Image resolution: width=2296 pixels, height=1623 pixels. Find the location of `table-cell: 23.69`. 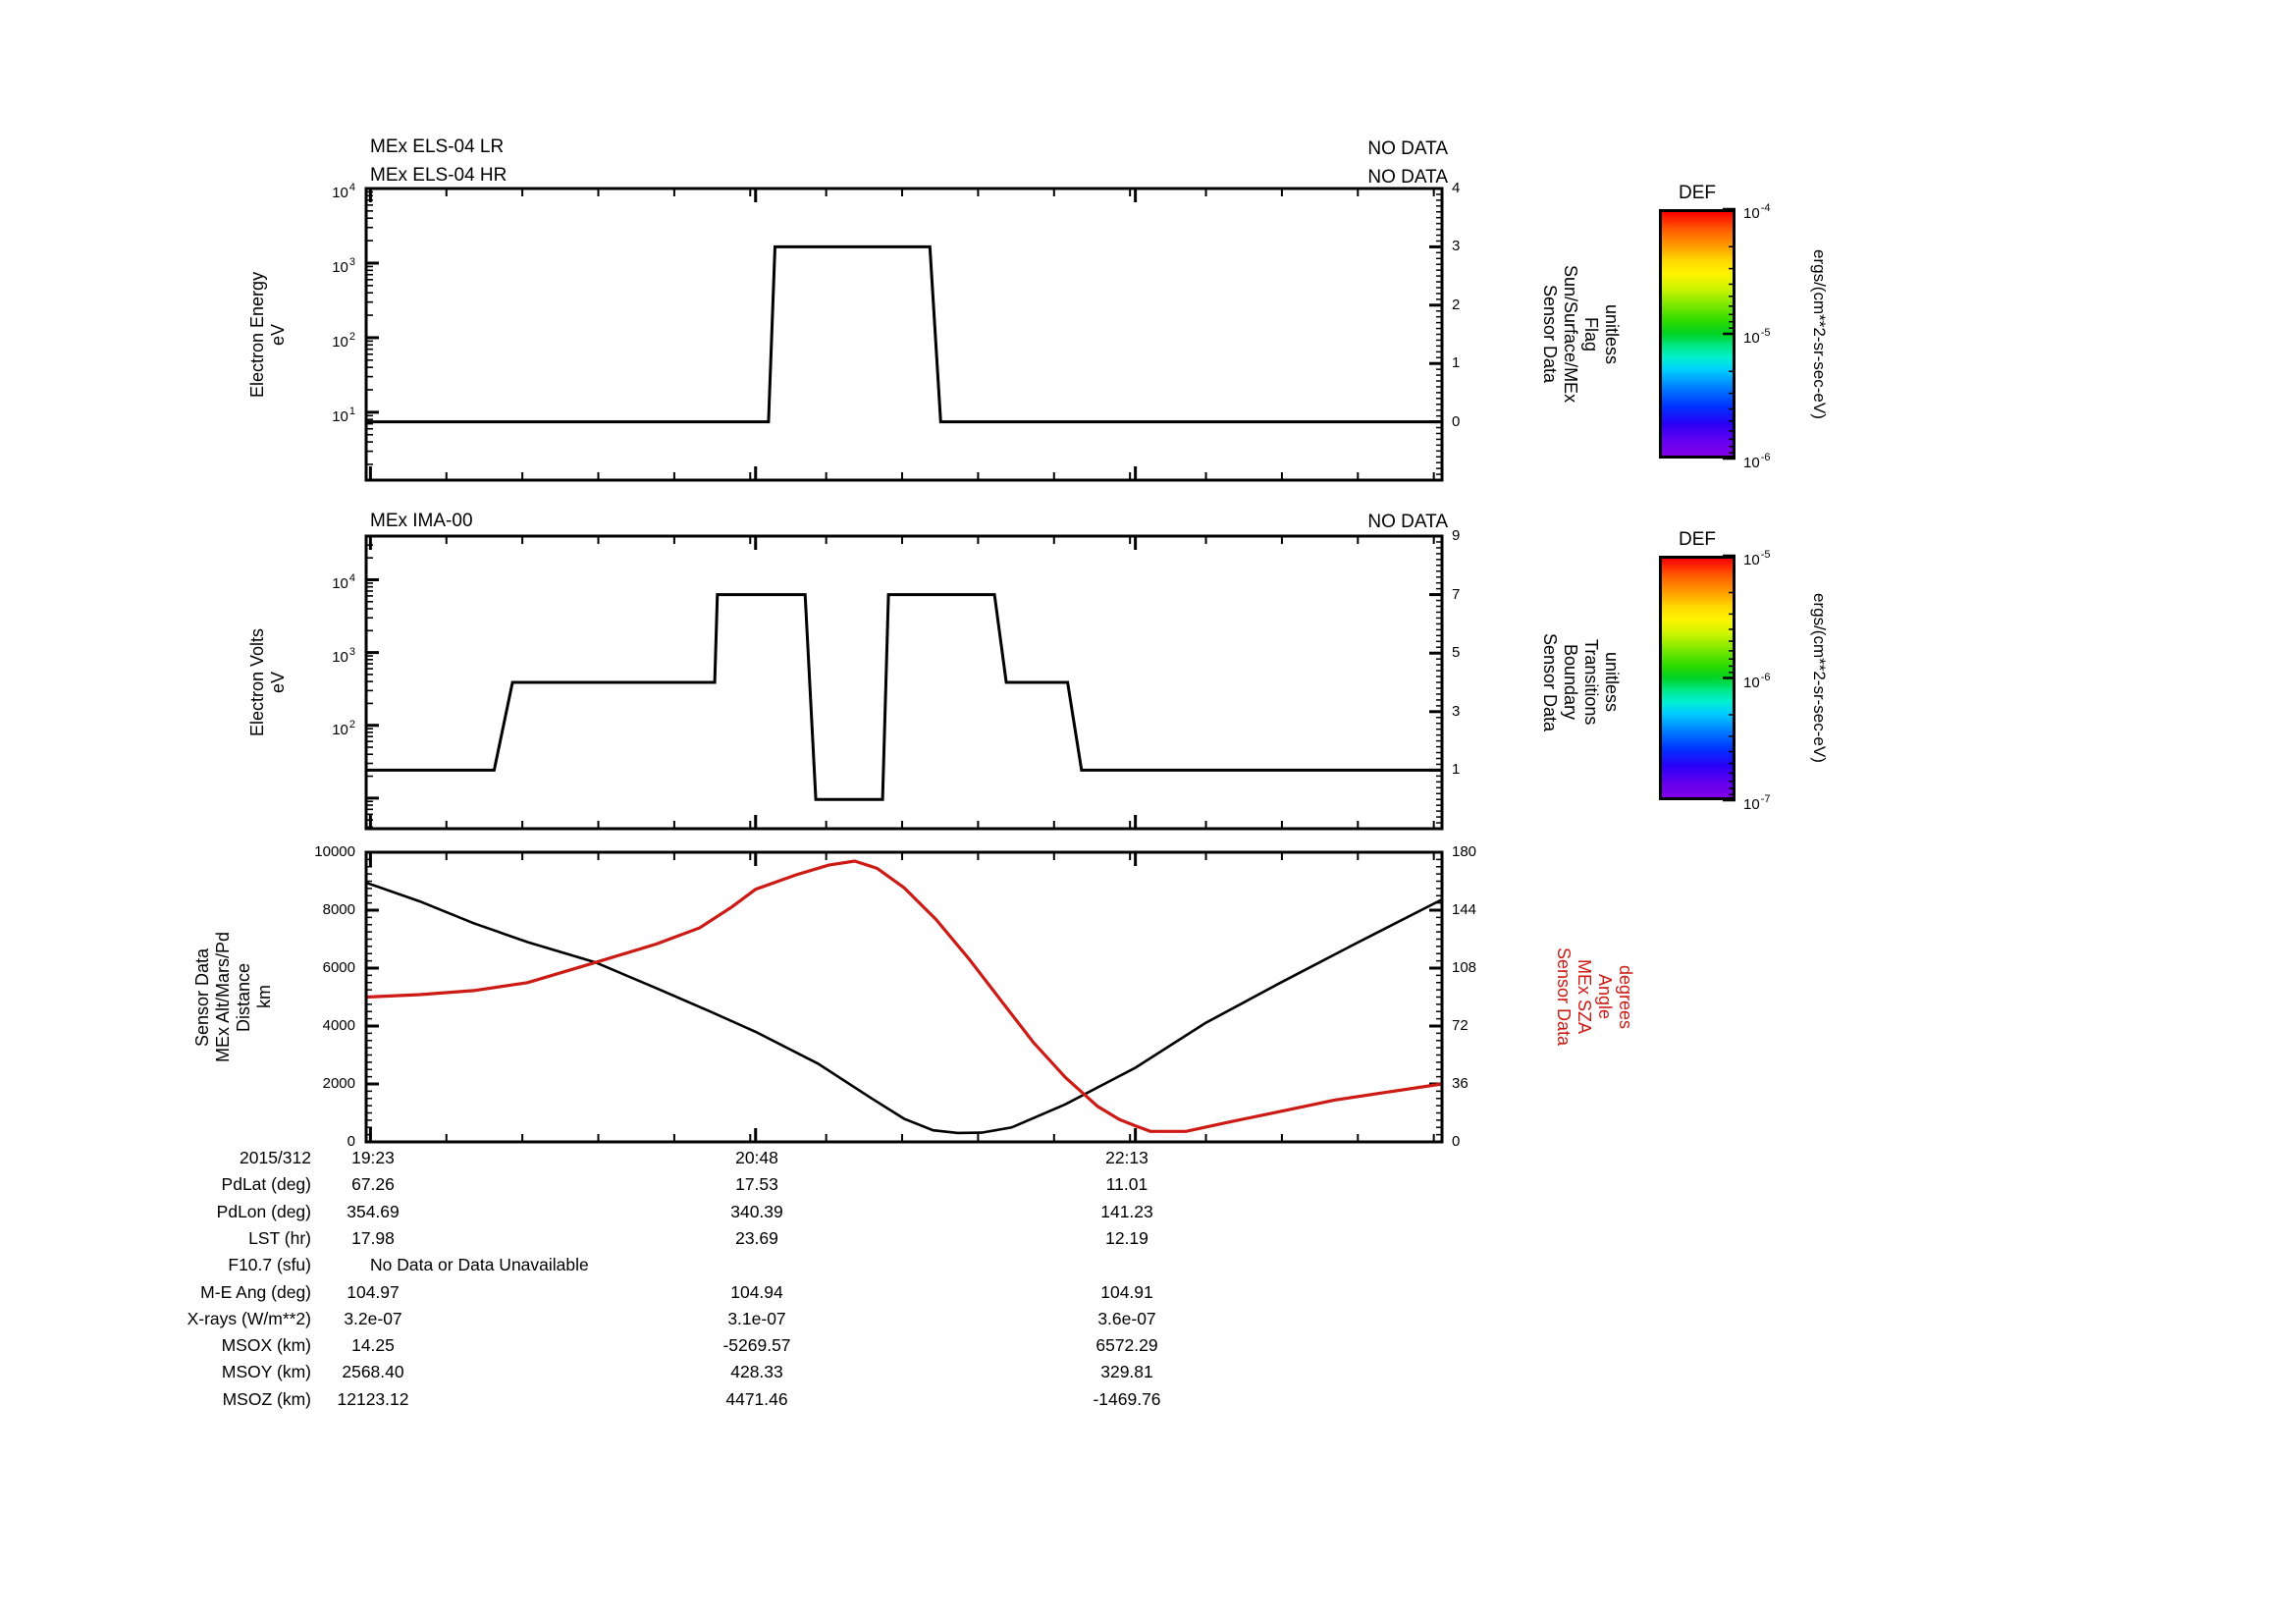

table-cell: 23.69 is located at coordinates (756, 1237).